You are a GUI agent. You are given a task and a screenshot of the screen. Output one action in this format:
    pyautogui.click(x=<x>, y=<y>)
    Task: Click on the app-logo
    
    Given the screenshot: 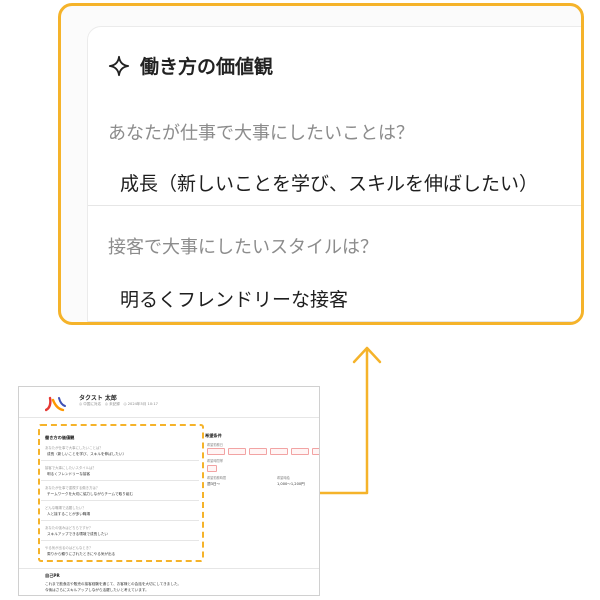 What is the action you would take?
    pyautogui.click(x=55, y=404)
    